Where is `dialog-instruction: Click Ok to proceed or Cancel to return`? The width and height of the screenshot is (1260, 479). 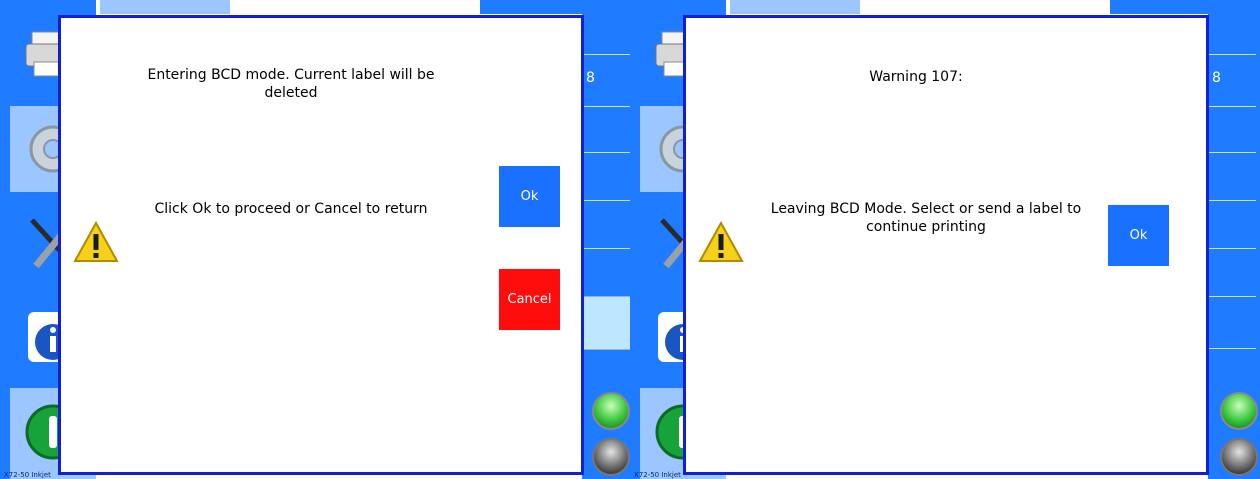
dialog-instruction: Click Ok to proceed or Cancel to return is located at coordinates (291, 209).